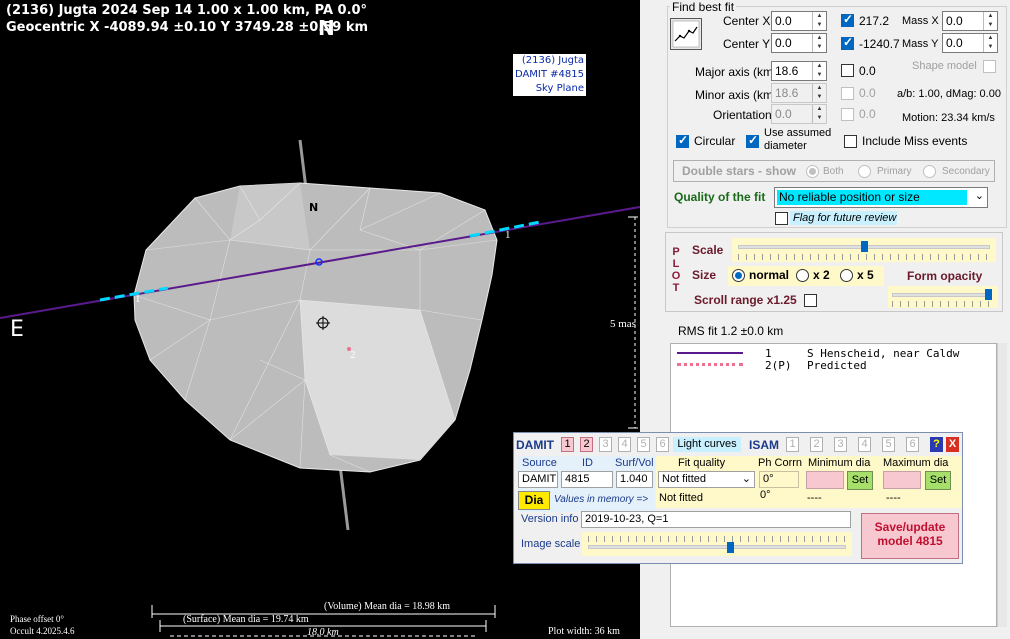 Image resolution: width=1010 pixels, height=639 pixels. Describe the element at coordinates (847, 93) in the screenshot. I see `minor-axis-checkbox` at that location.